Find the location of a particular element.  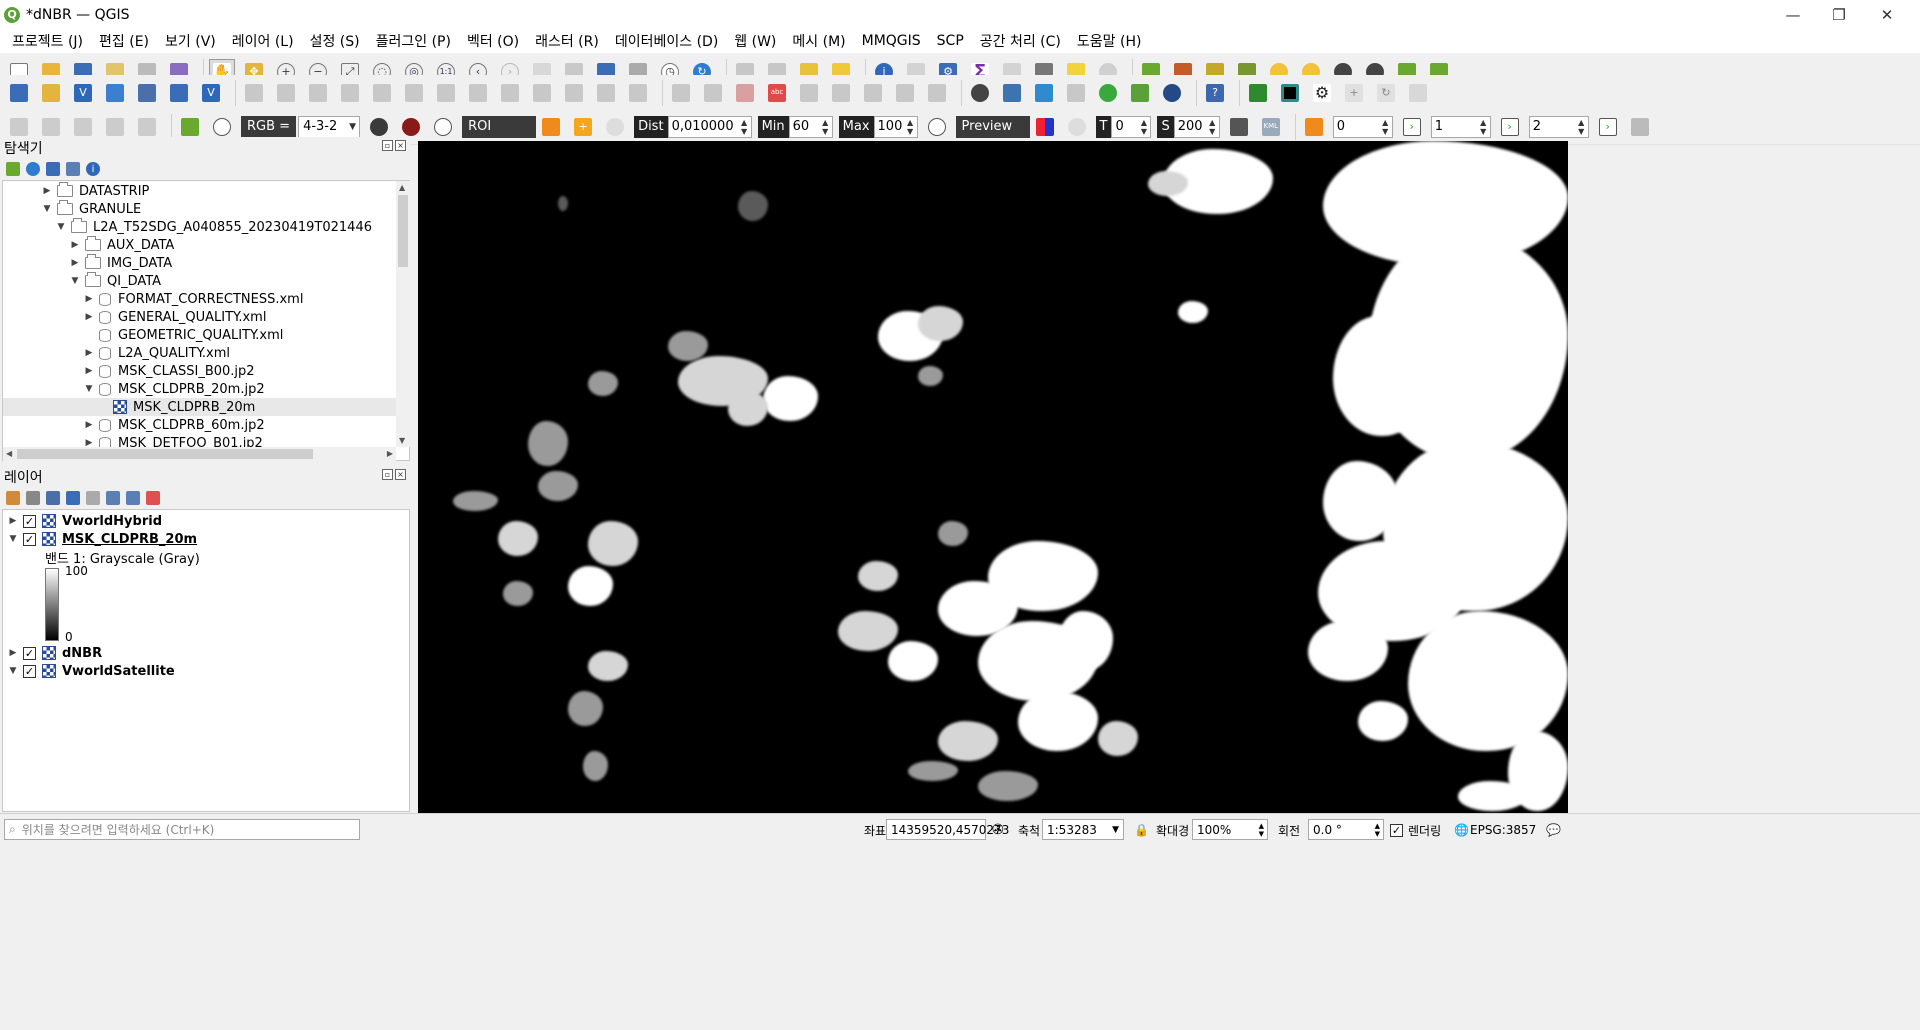

tree-item: ▶ FORMAT_CORRECTNESS.xml is located at coordinates (193, 299).